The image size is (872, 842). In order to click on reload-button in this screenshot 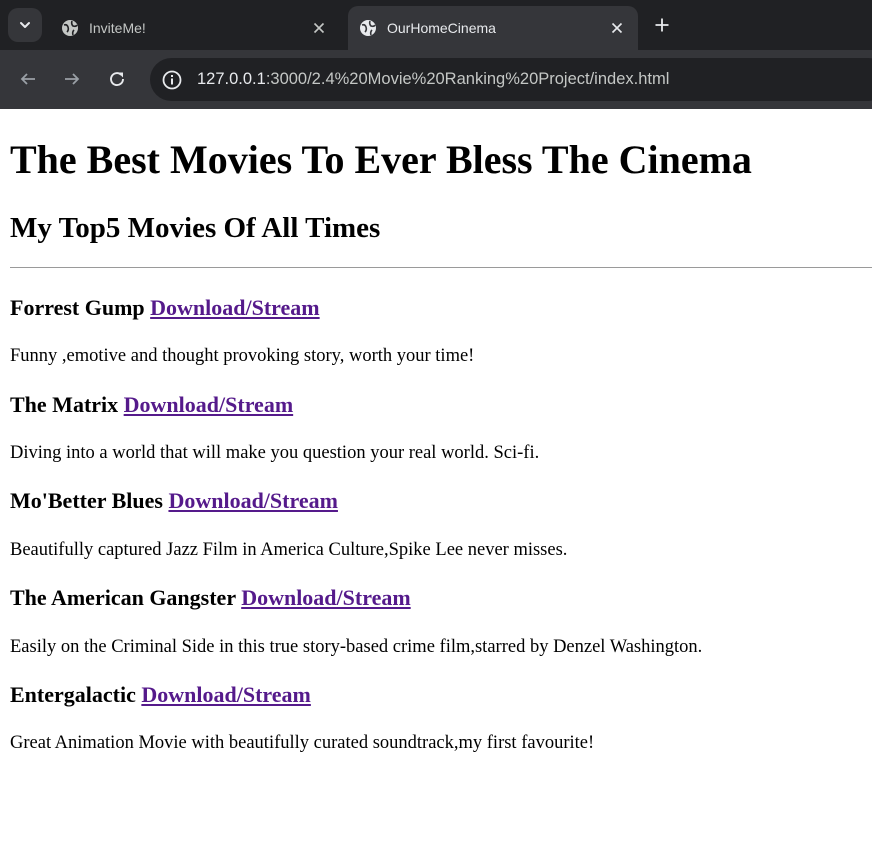, I will do `click(117, 79)`.